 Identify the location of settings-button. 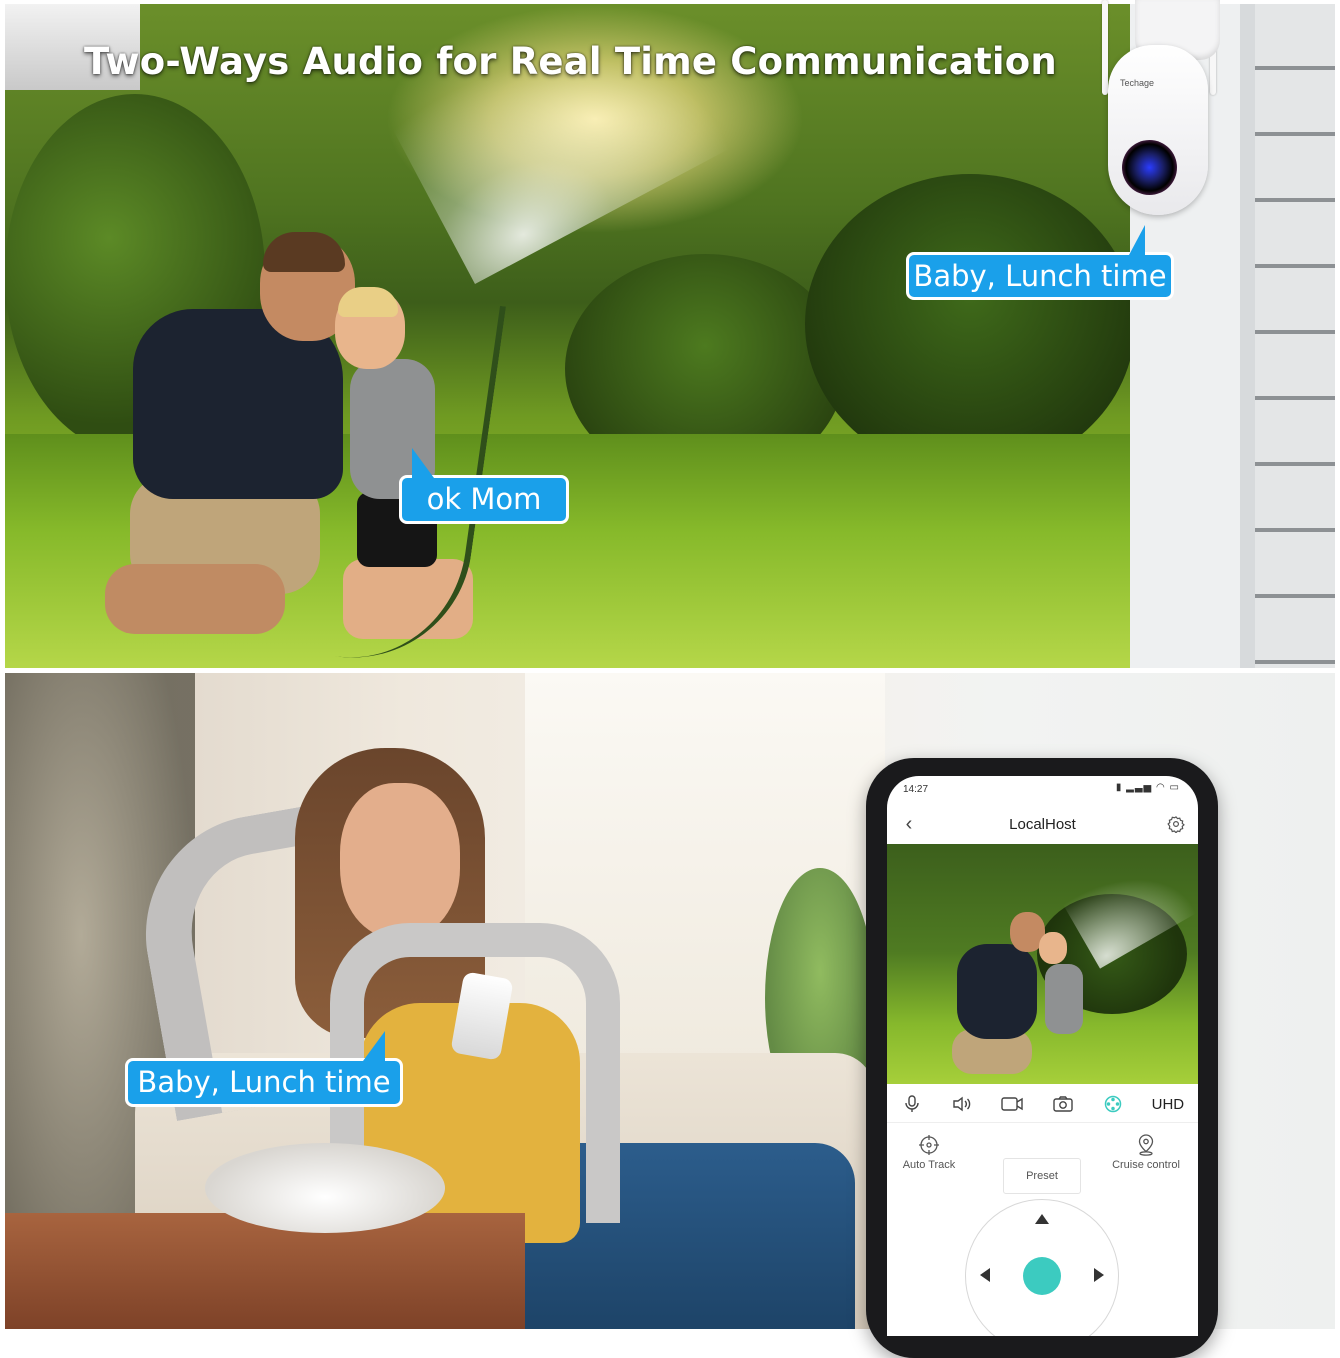
(1176, 824).